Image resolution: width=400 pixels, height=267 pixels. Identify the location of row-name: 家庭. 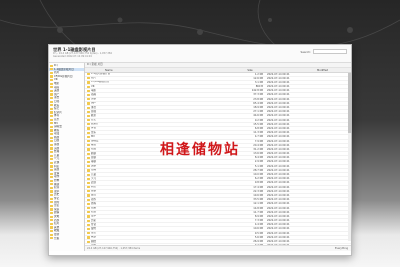
(94, 237).